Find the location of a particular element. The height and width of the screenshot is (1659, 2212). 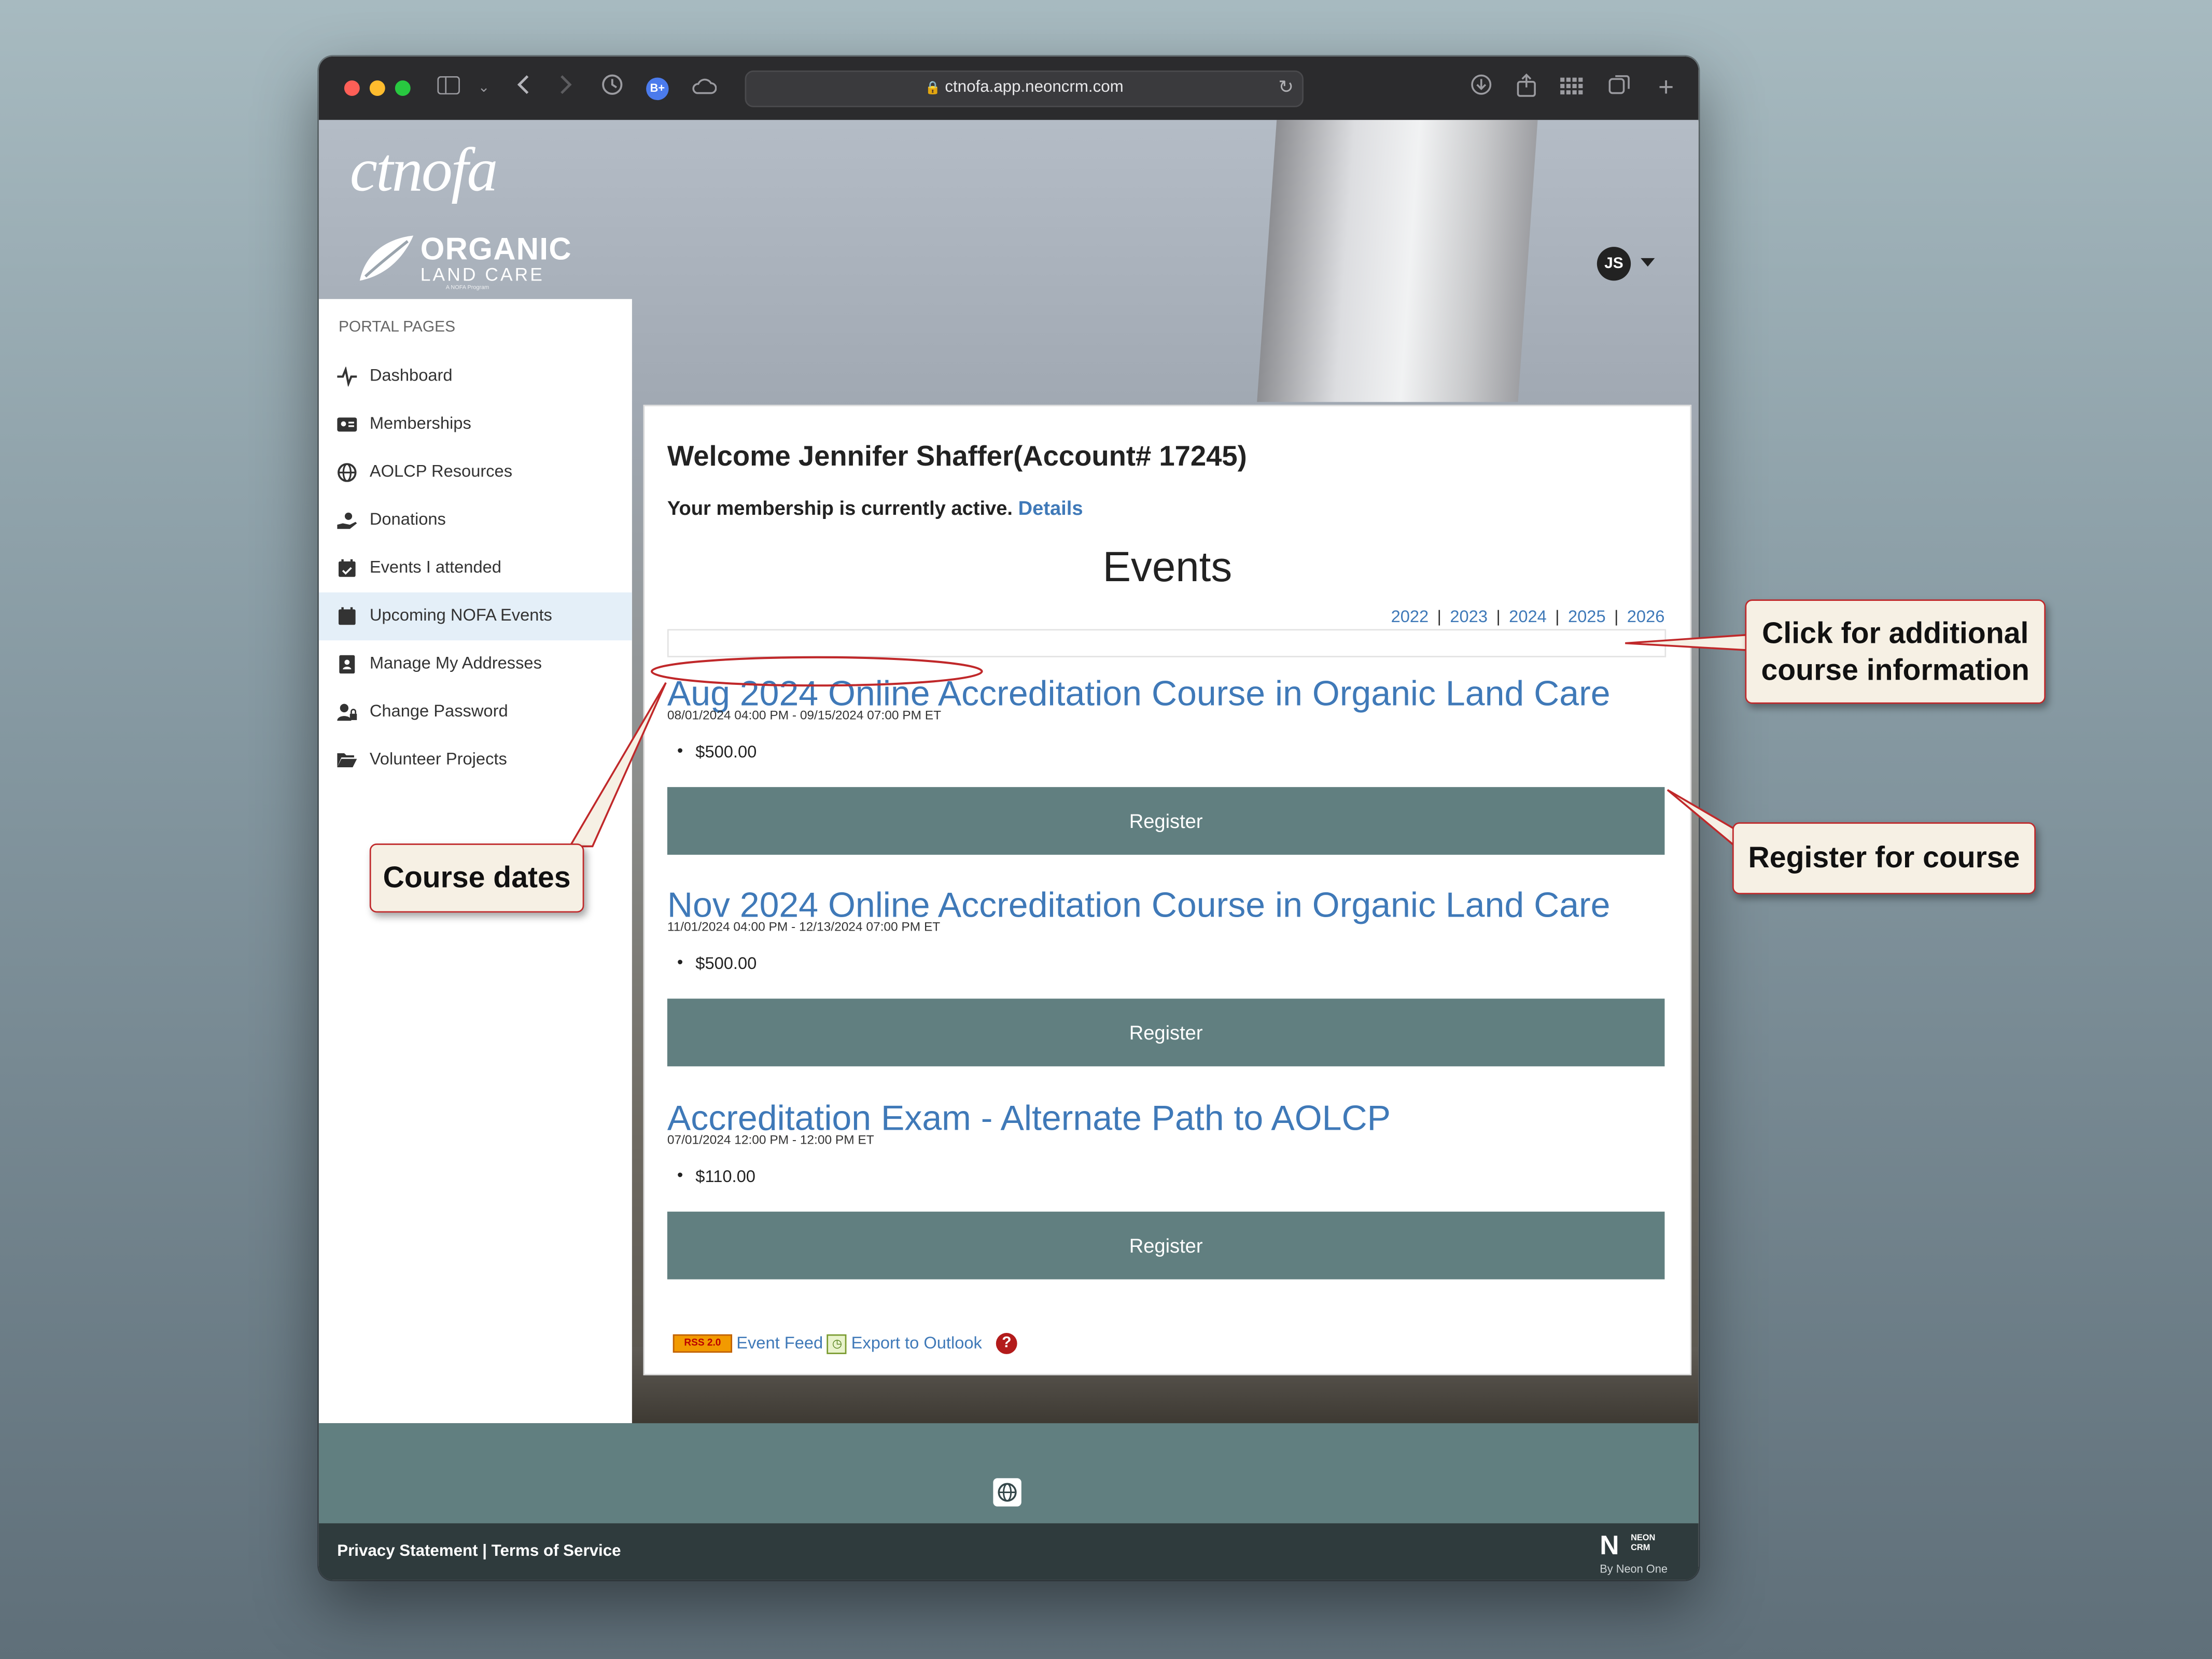

callout-text: Register for course is located at coordinates (1884, 858).